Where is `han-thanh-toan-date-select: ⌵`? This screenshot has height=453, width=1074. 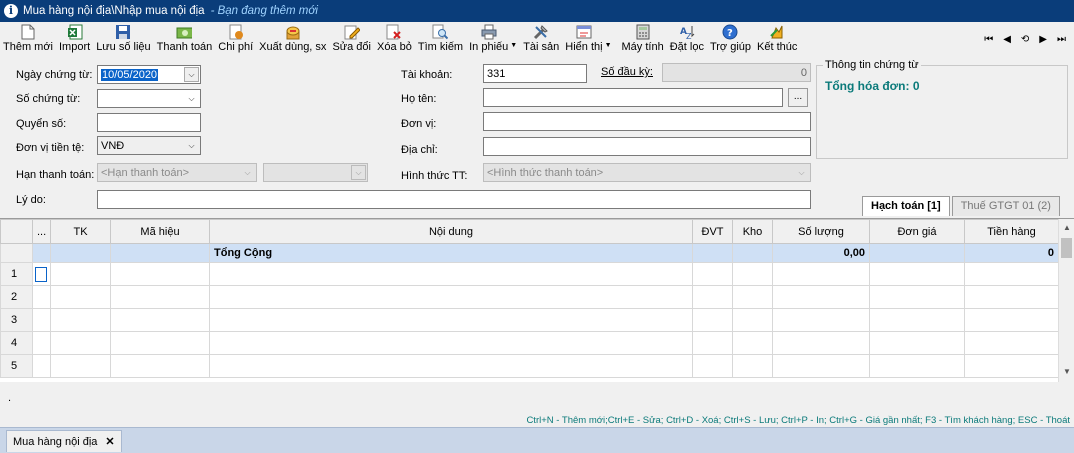 han-thanh-toan-date-select: ⌵ is located at coordinates (315, 172).